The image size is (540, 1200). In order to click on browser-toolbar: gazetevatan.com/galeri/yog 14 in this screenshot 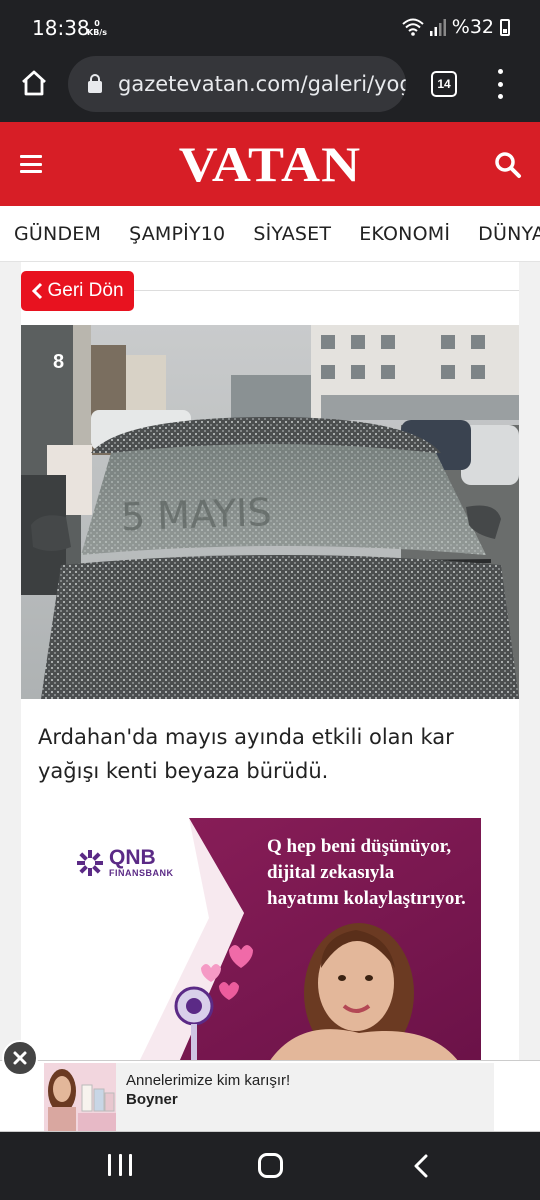, I will do `click(270, 89)`.